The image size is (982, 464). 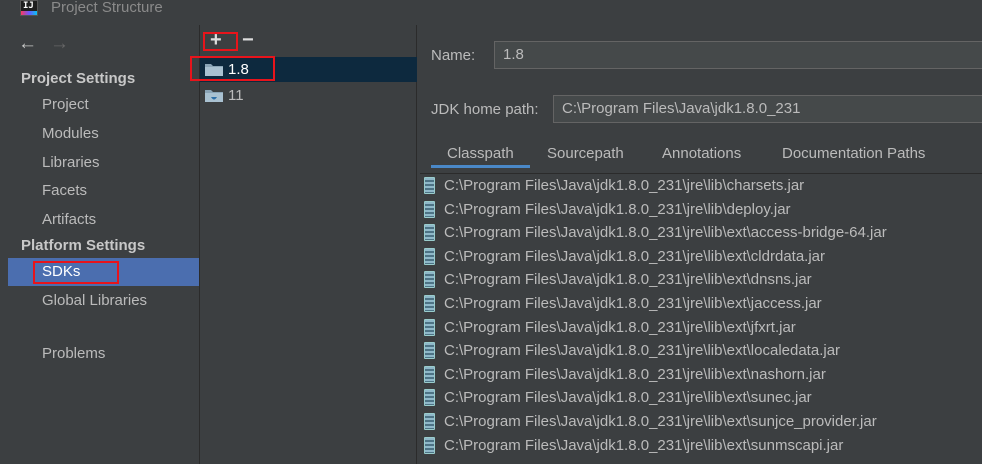 I want to click on remove-sdk-button: −, so click(x=248, y=40).